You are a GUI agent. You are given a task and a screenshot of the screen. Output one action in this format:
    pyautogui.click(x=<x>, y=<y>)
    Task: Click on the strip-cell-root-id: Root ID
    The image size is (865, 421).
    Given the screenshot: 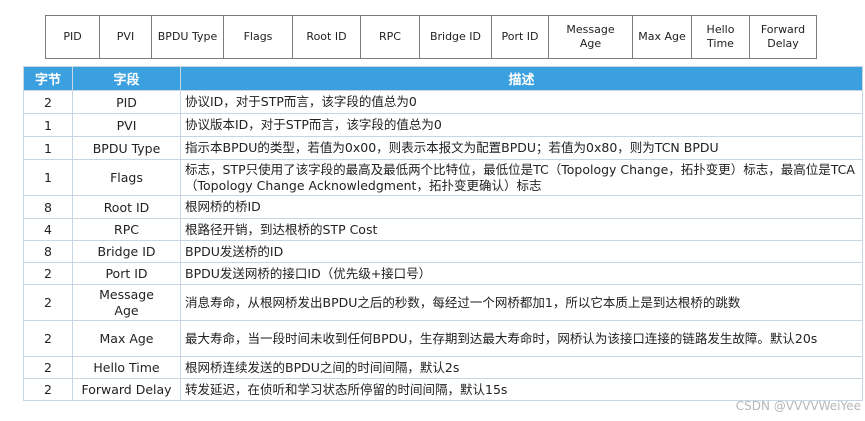 What is the action you would take?
    pyautogui.click(x=327, y=37)
    